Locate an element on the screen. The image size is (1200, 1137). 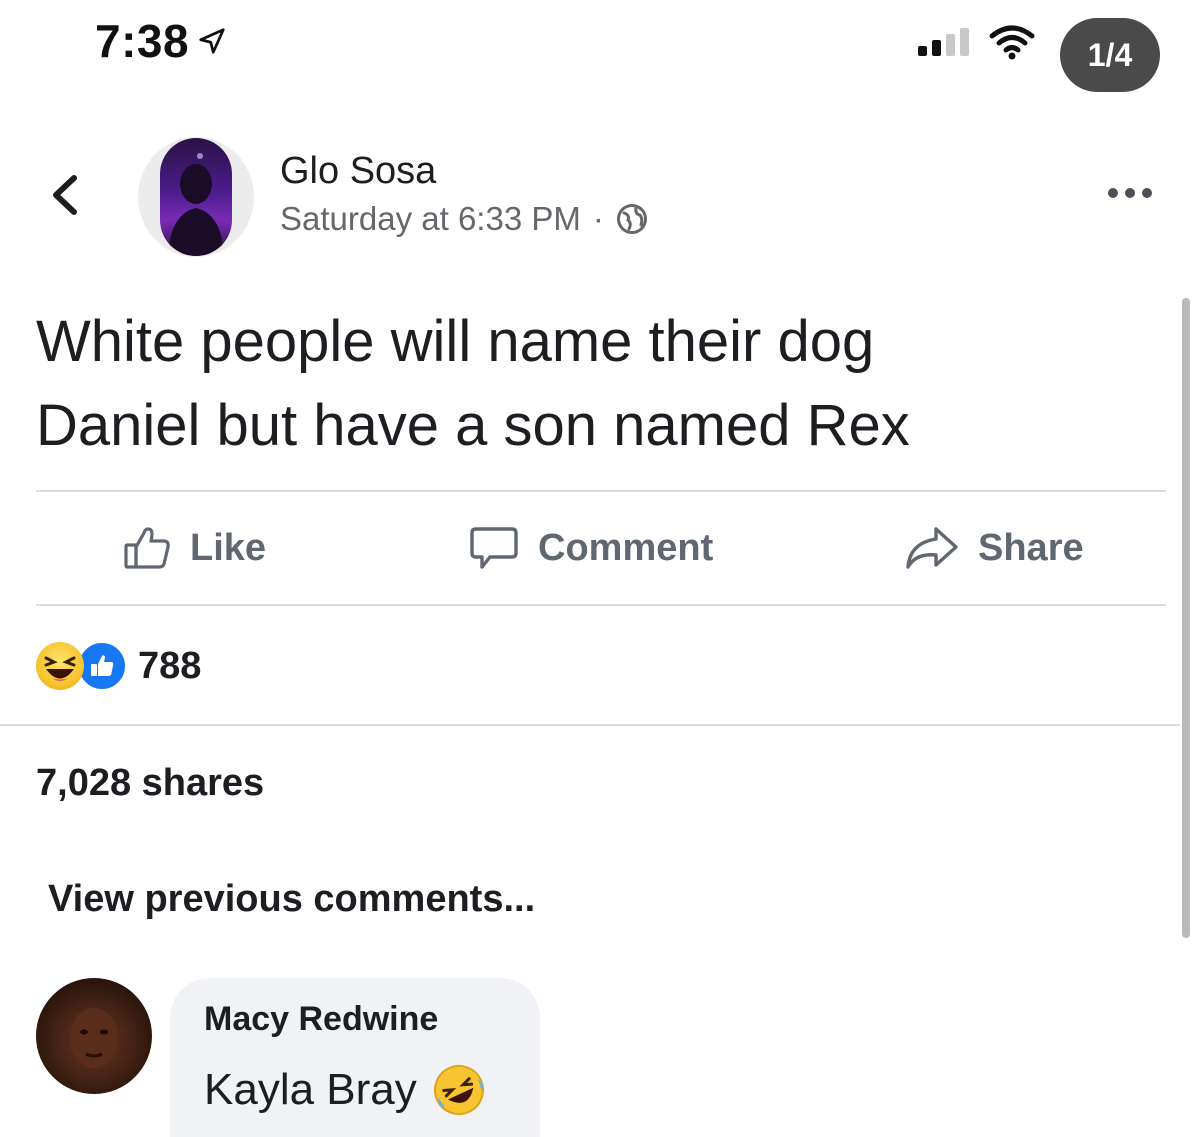
wifi-icon is located at coordinates (1012, 42).